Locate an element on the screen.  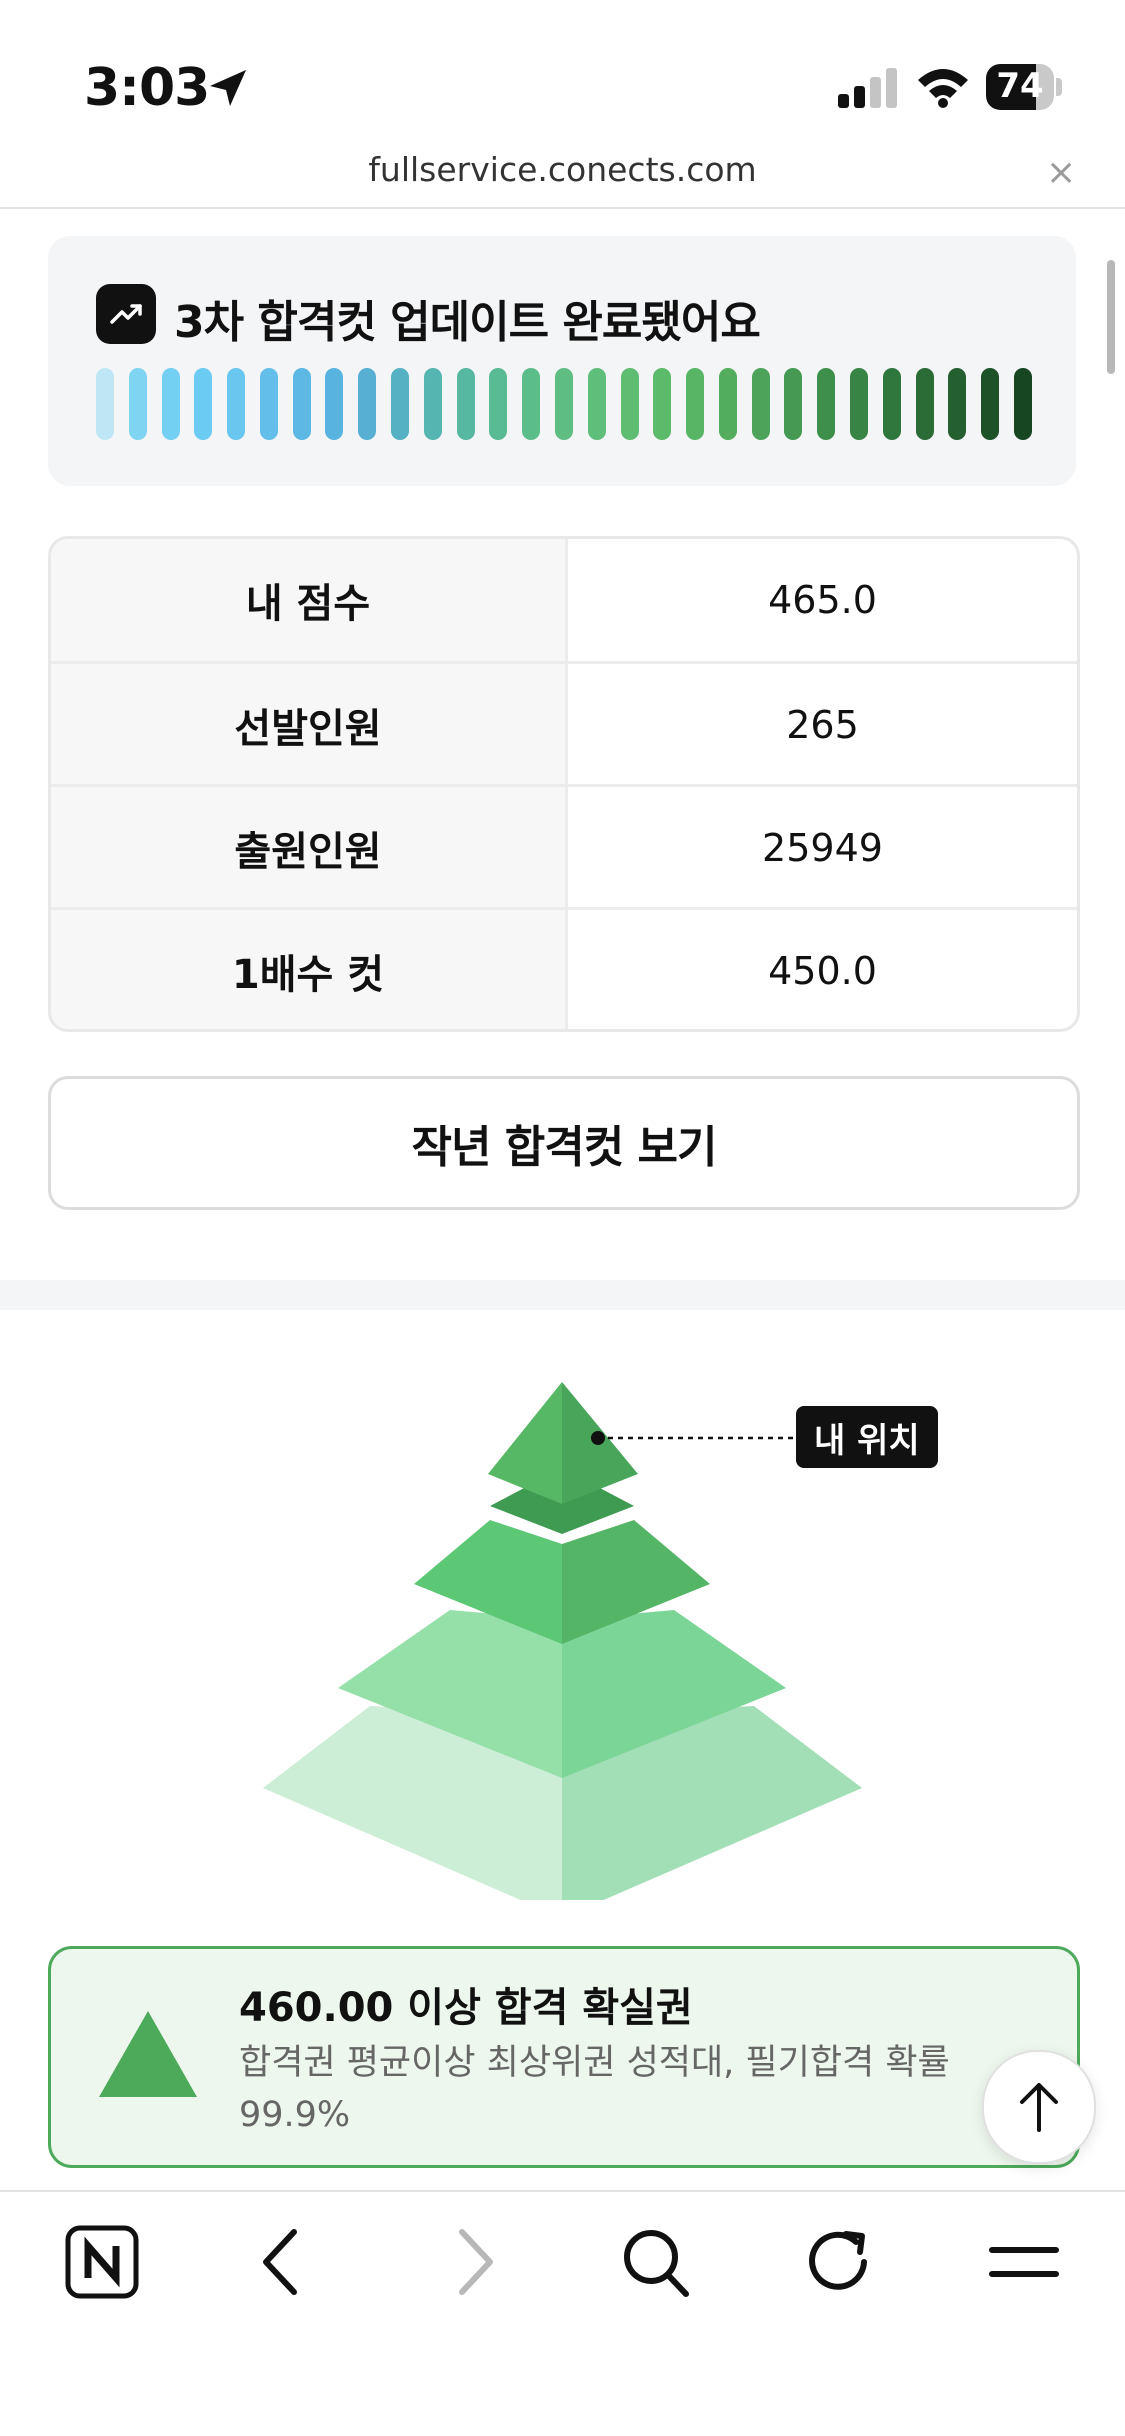
url-text: fullservice.conects.com is located at coordinates (562, 169).